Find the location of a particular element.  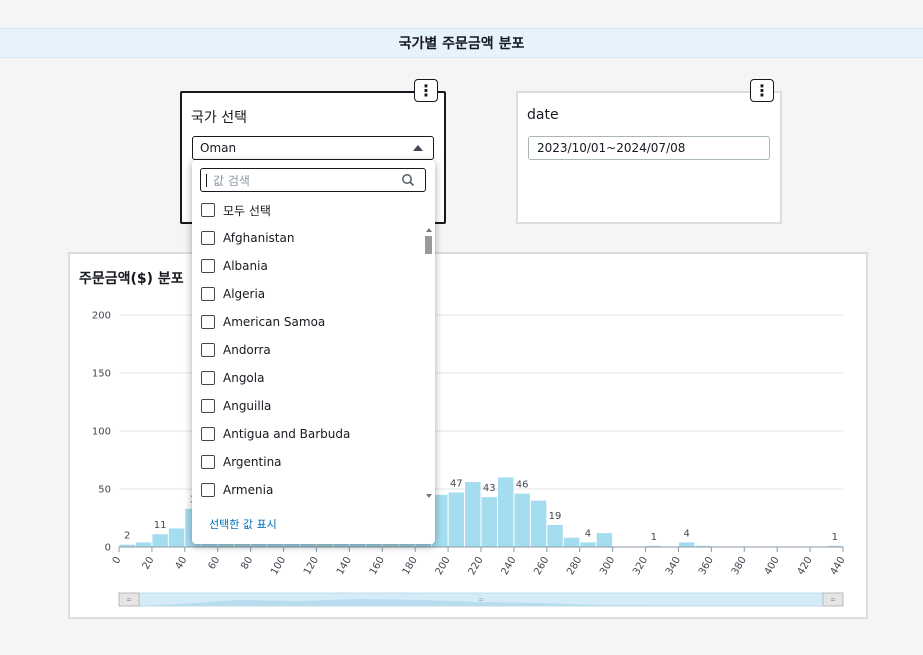

x-tick-label: 100 is located at coordinates (278, 566).